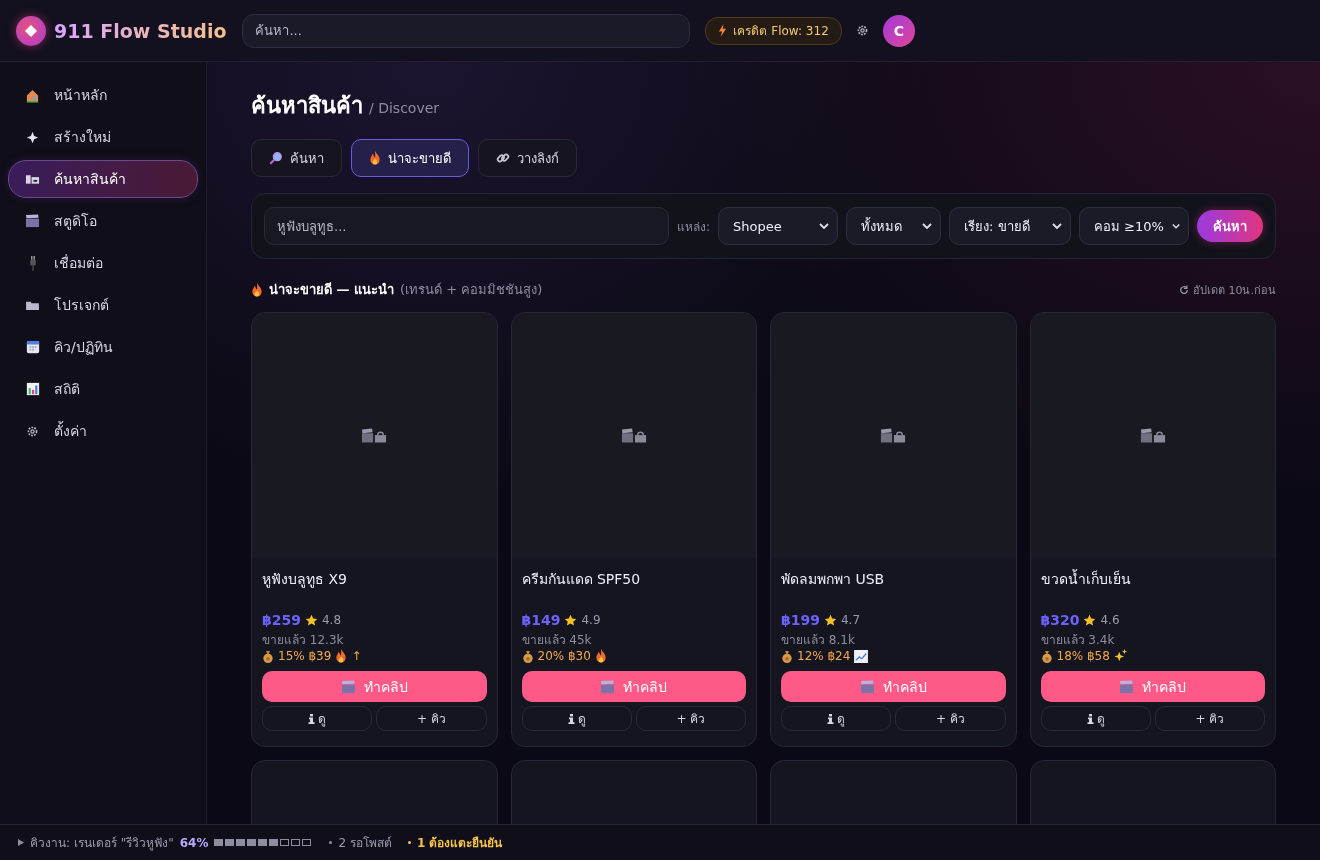 This screenshot has width=1320, height=860. What do you see at coordinates (818, 640) in the screenshot?
I see `sold-count: ขายแล้ว 8.1k` at bounding box center [818, 640].